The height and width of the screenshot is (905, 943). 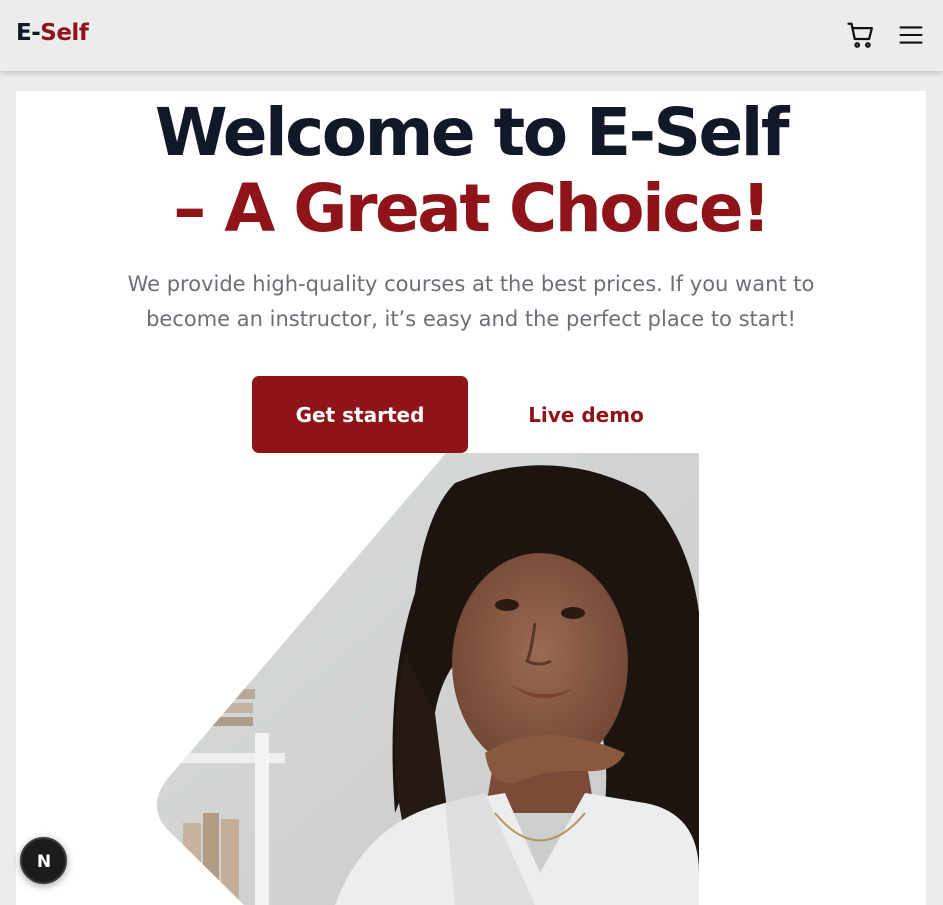 What do you see at coordinates (64, 33) in the screenshot?
I see `logo-text-suffix: Self` at bounding box center [64, 33].